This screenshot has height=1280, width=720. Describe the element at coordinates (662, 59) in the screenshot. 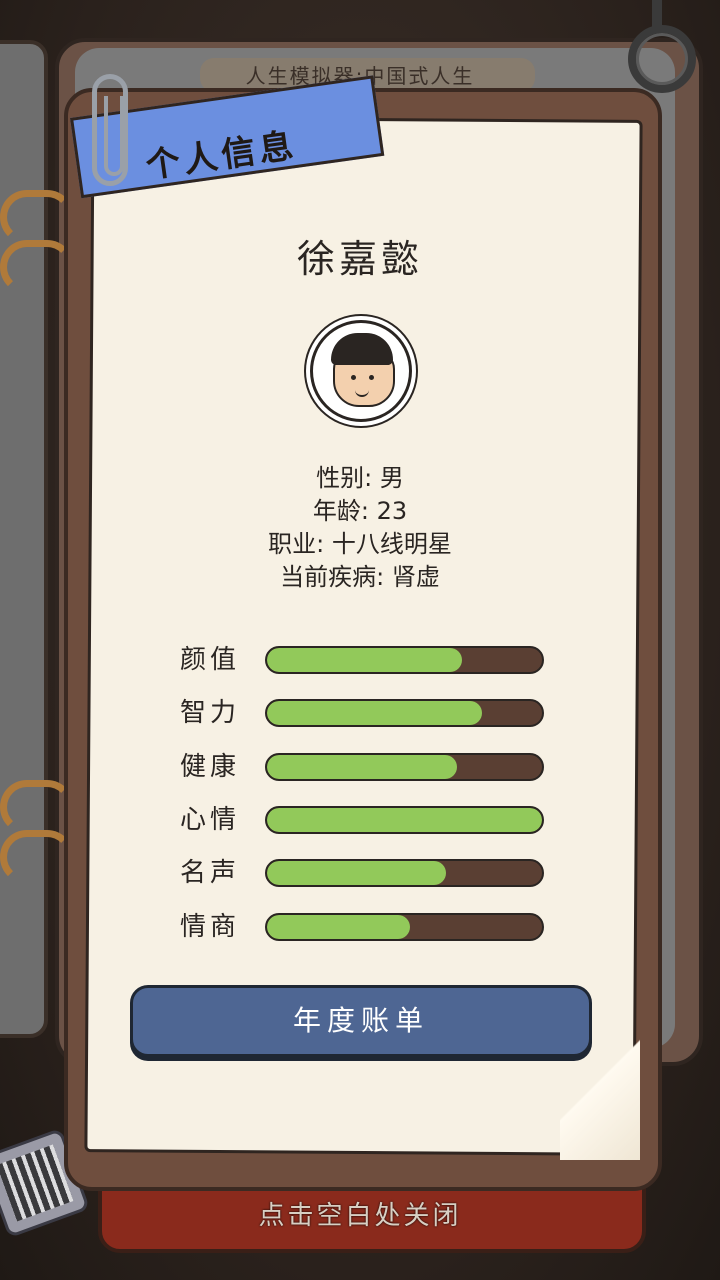

I see `hanger-ring-icon` at that location.